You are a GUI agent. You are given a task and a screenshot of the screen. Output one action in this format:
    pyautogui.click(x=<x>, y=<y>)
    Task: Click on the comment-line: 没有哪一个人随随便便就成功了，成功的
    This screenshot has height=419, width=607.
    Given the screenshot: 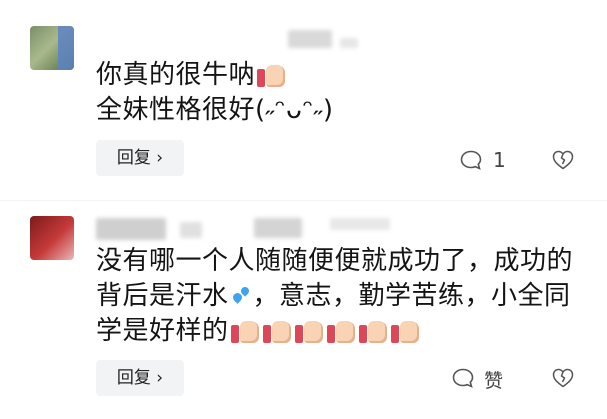 What is the action you would take?
    pyautogui.click(x=335, y=261)
    